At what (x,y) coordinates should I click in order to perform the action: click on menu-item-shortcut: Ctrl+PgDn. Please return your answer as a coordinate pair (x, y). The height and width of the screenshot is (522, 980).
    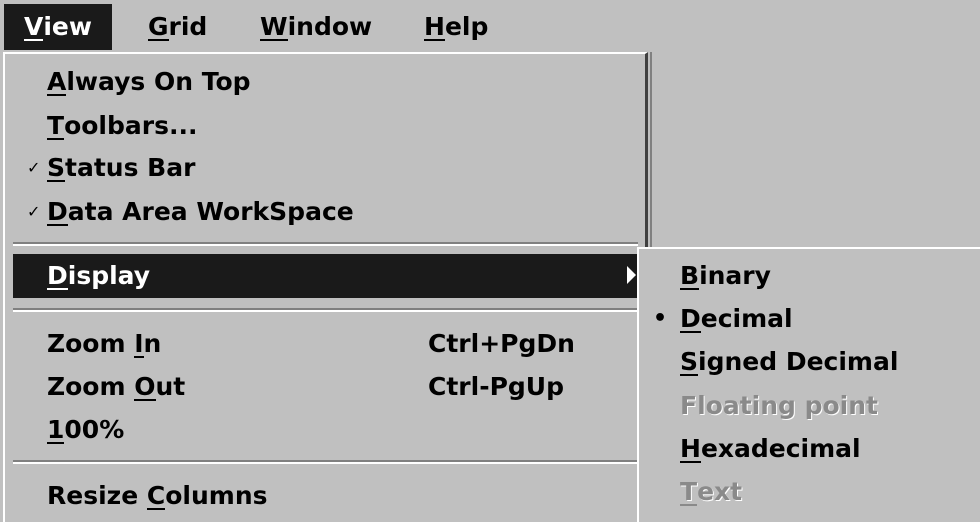
    Looking at the image, I should click on (501, 343).